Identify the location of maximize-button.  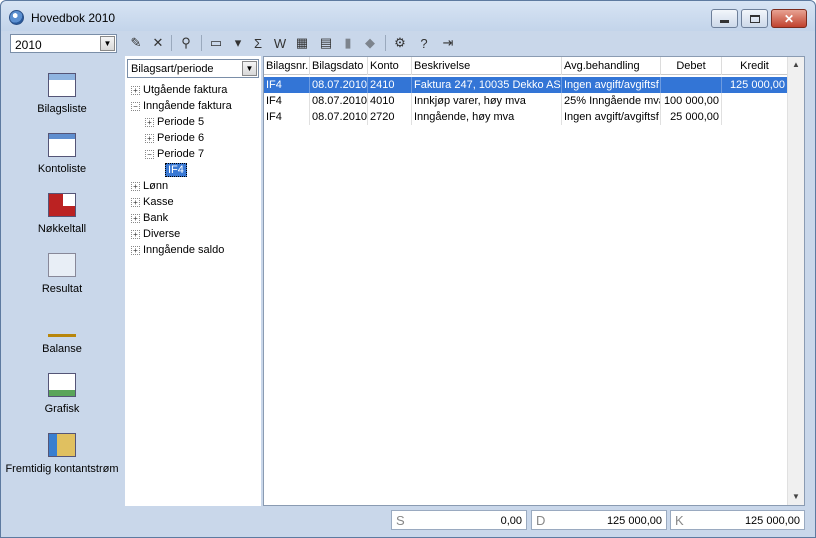
(754, 18).